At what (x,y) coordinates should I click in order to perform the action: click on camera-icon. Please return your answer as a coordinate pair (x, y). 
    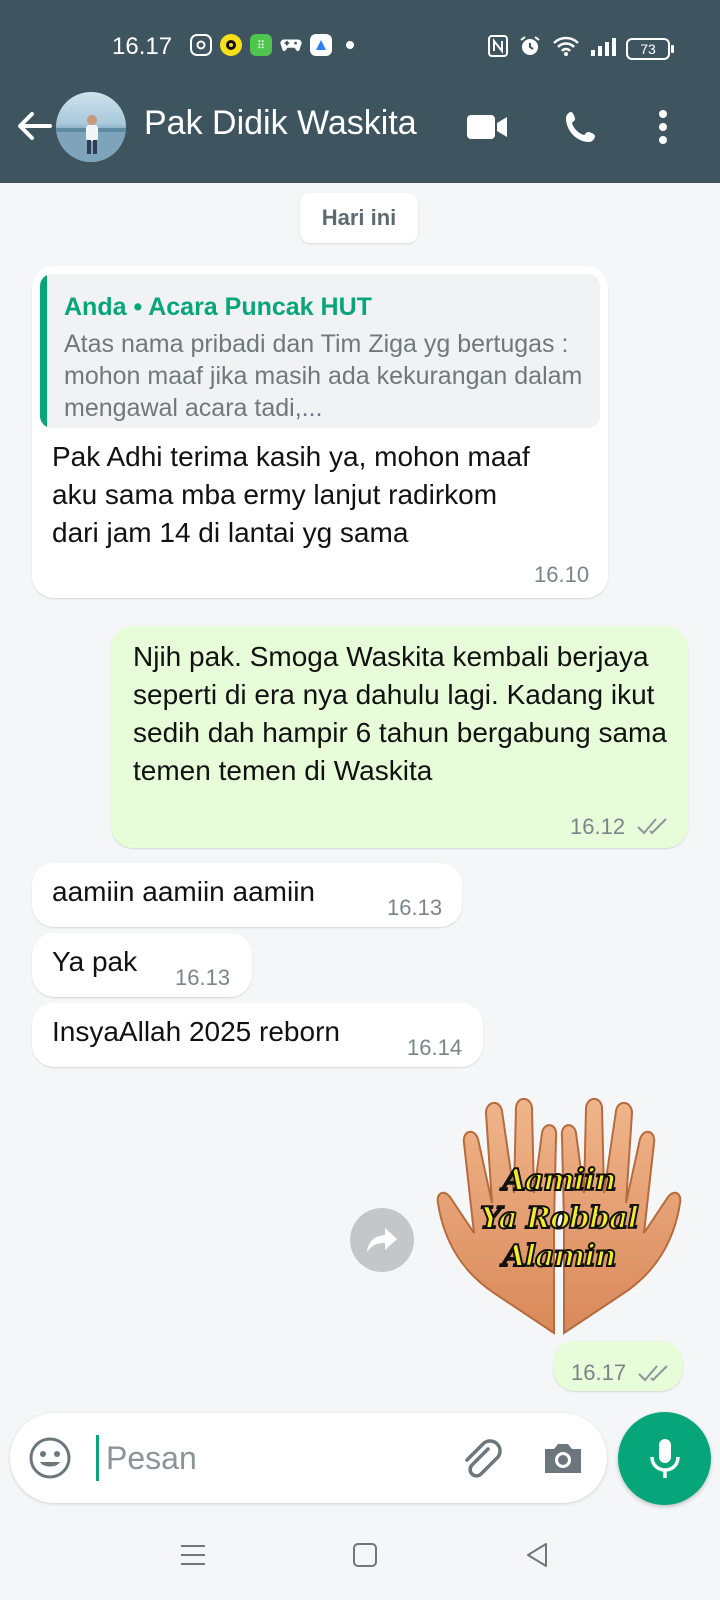
    Looking at the image, I should click on (563, 1458).